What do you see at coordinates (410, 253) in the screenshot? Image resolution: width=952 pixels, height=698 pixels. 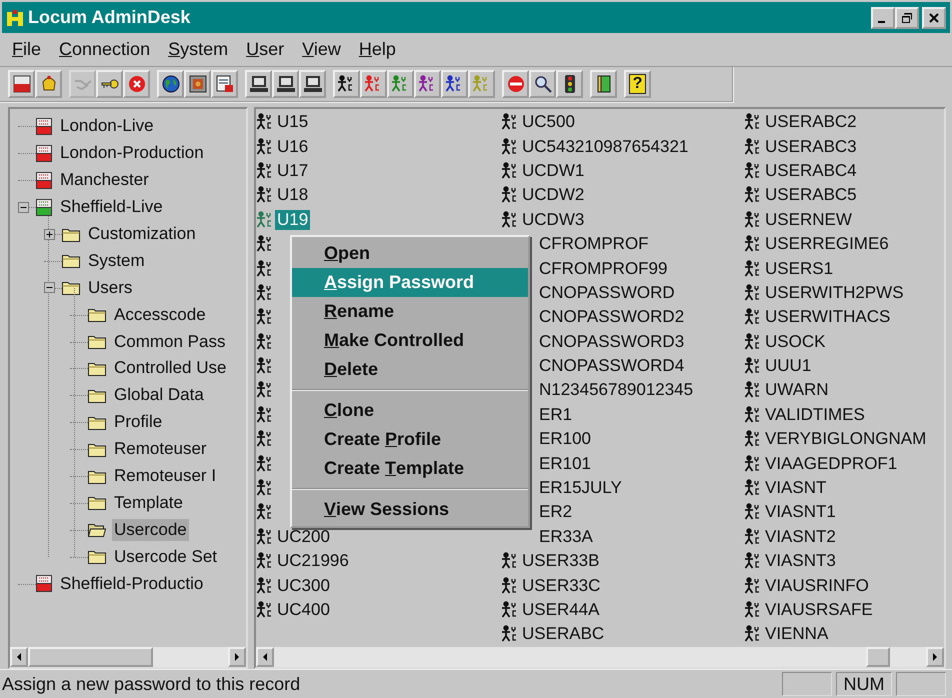 I see `context-menu-item: Open` at bounding box center [410, 253].